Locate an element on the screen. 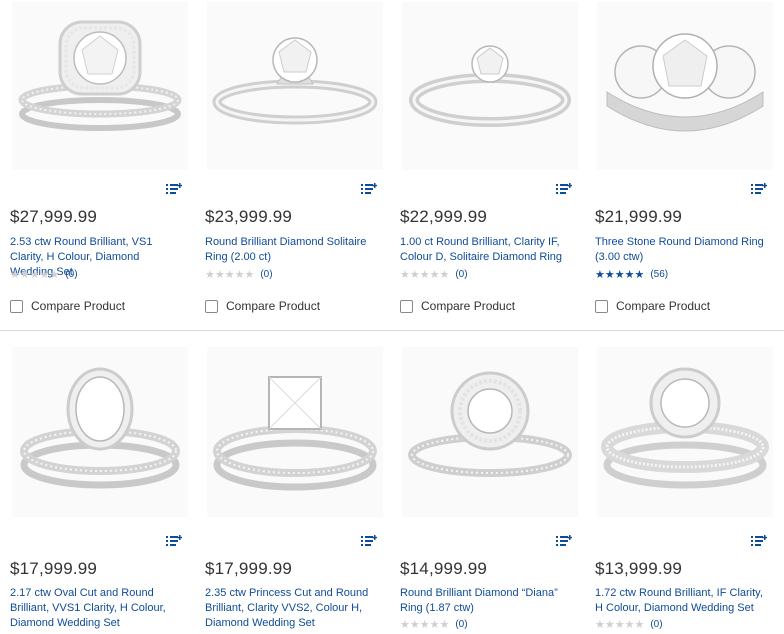  ring-image-solitaire-tapered is located at coordinates (490, 86).